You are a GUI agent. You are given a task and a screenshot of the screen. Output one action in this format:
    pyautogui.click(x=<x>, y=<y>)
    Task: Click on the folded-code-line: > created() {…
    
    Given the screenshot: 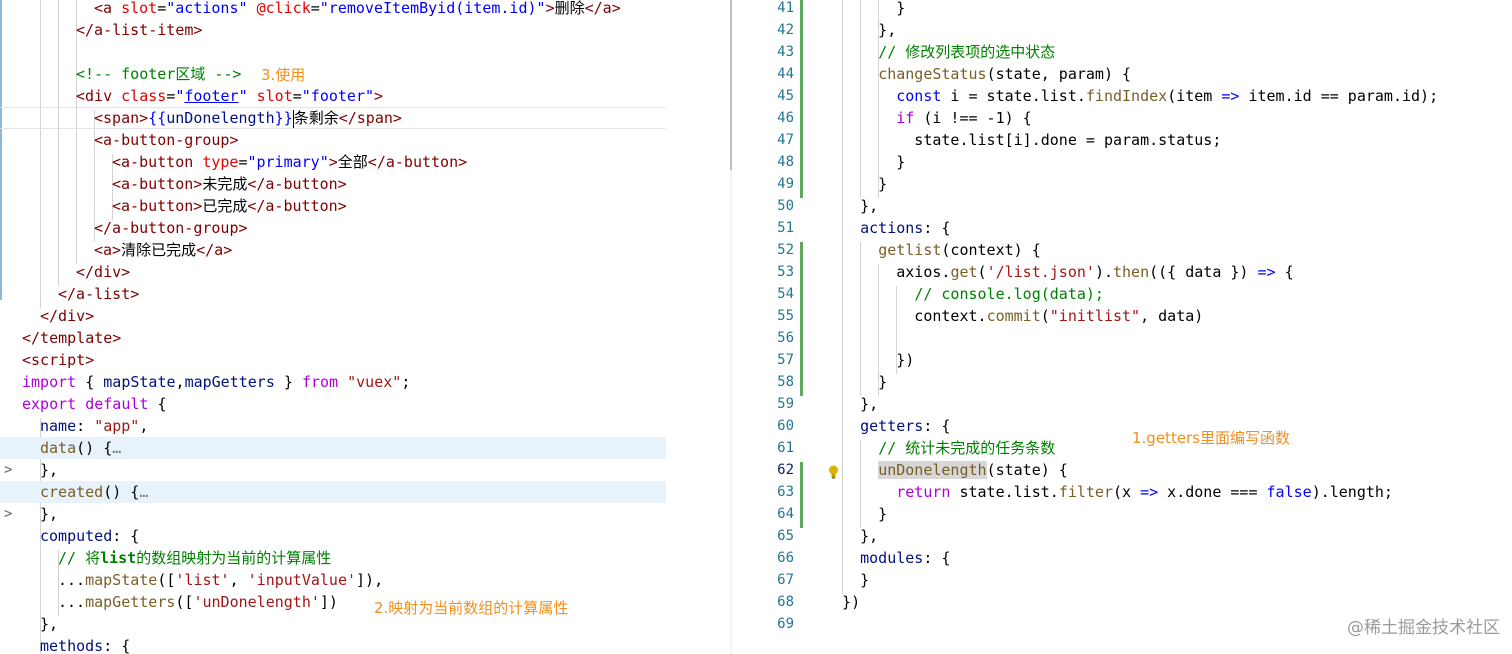 What is the action you would take?
    pyautogui.click(x=333, y=501)
    